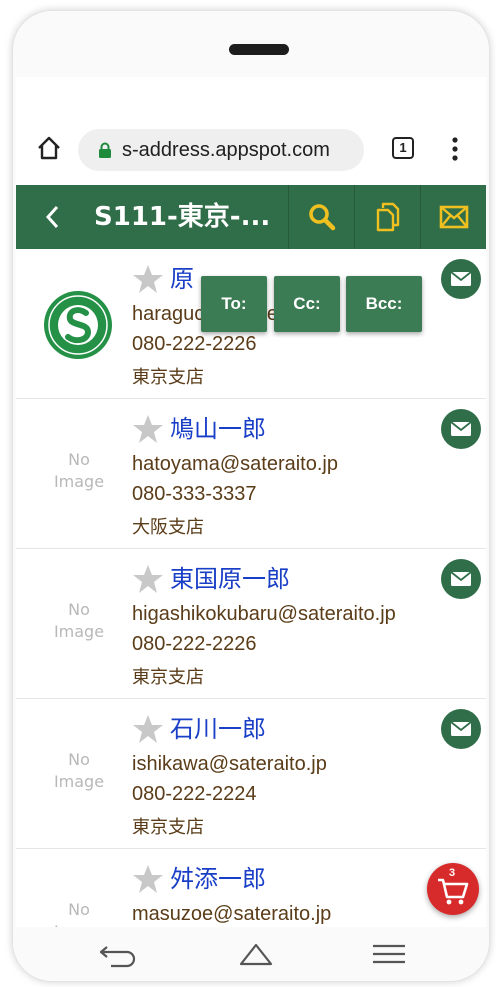  Describe the element at coordinates (226, 149) in the screenshot. I see `url-text: s-address.appspot.com` at that location.